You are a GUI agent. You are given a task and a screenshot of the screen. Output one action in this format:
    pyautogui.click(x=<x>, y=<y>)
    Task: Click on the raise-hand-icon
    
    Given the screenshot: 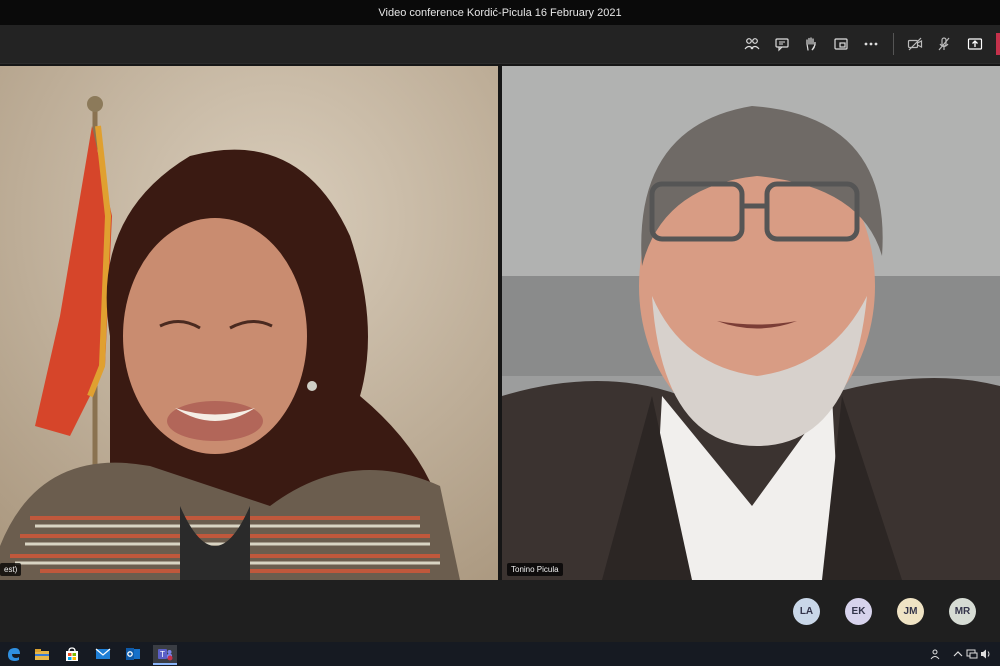 What is the action you would take?
    pyautogui.click(x=811, y=44)
    